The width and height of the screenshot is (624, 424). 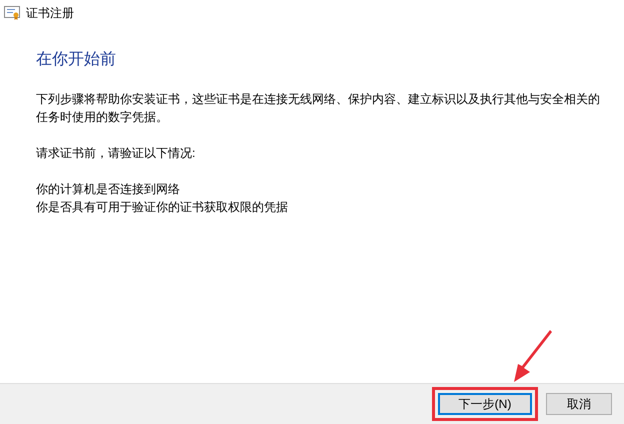 I want to click on checklist-item: 你的计算机是否连接到网络, so click(x=108, y=189).